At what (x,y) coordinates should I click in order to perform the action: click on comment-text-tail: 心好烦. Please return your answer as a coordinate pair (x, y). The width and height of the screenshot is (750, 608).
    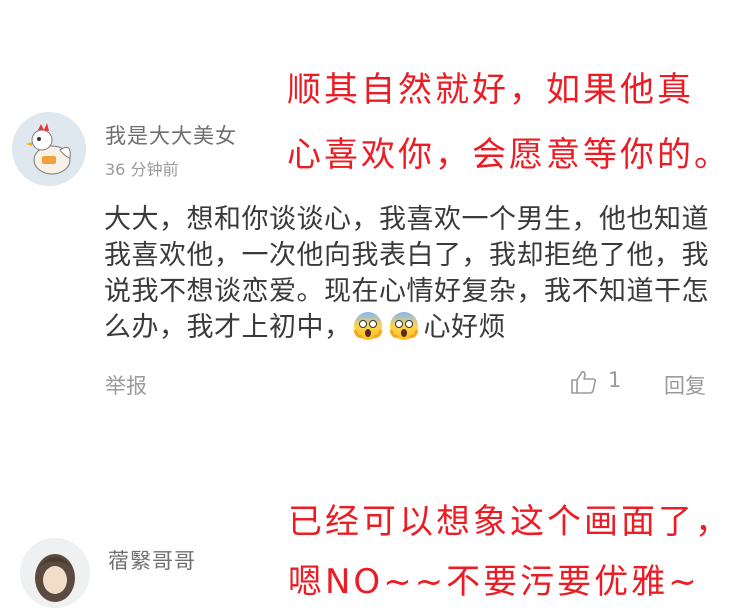
    Looking at the image, I should click on (464, 327).